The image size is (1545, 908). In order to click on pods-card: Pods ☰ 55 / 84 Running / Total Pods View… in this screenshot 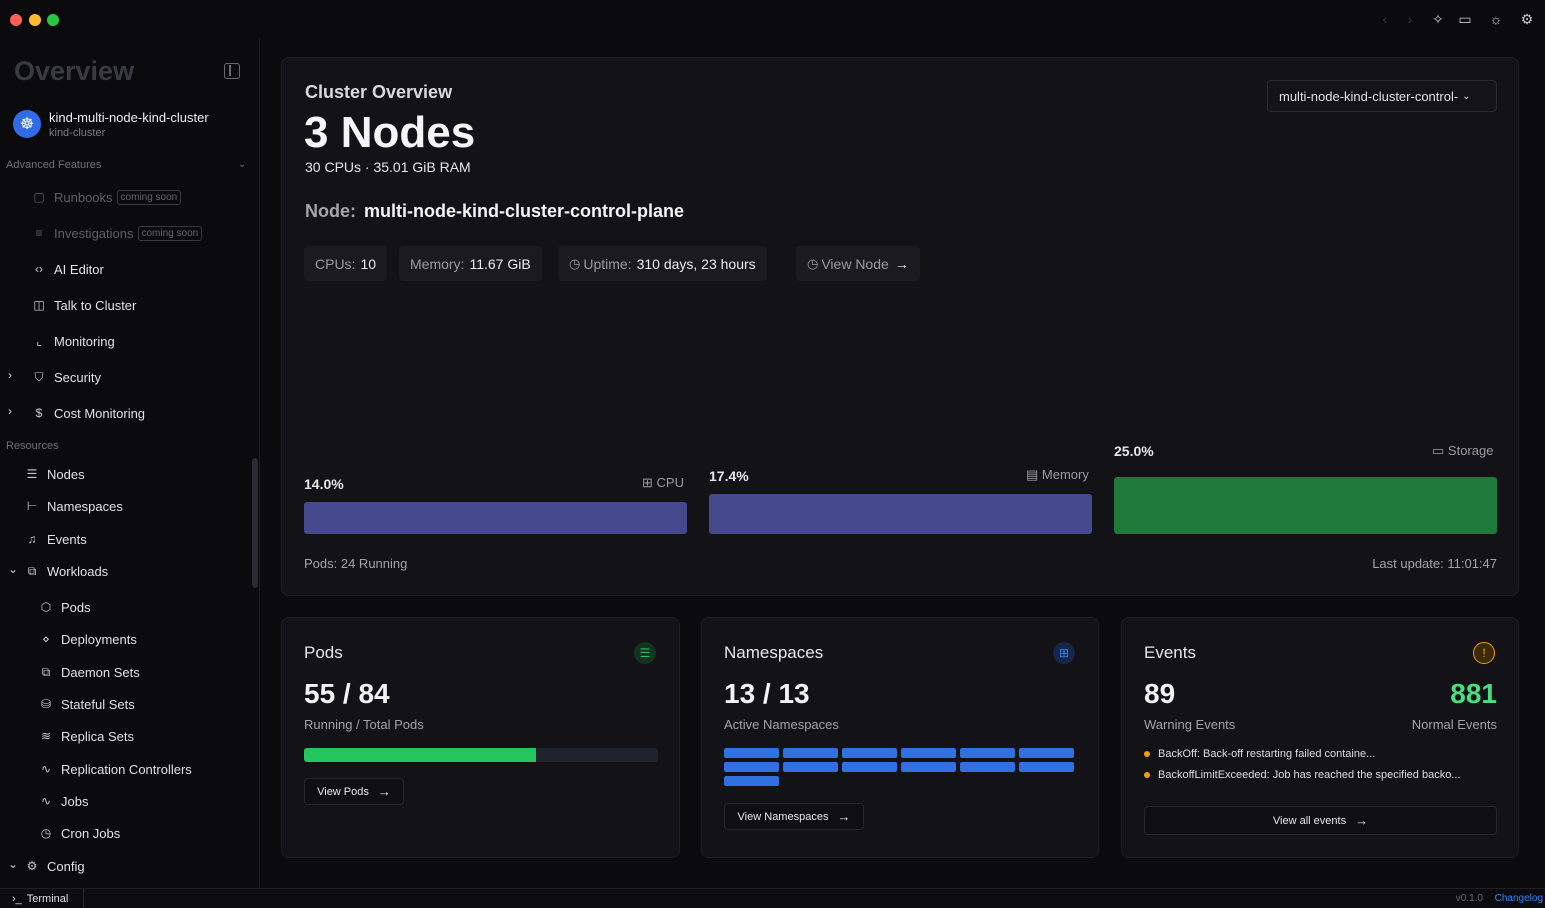, I will do `click(480, 737)`.